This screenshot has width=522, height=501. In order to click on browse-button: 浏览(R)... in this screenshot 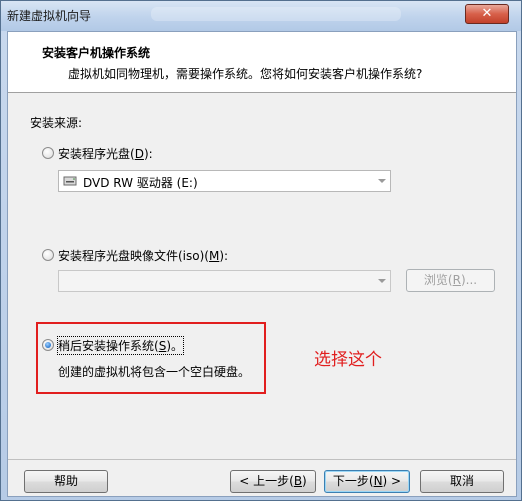, I will do `click(450, 280)`.